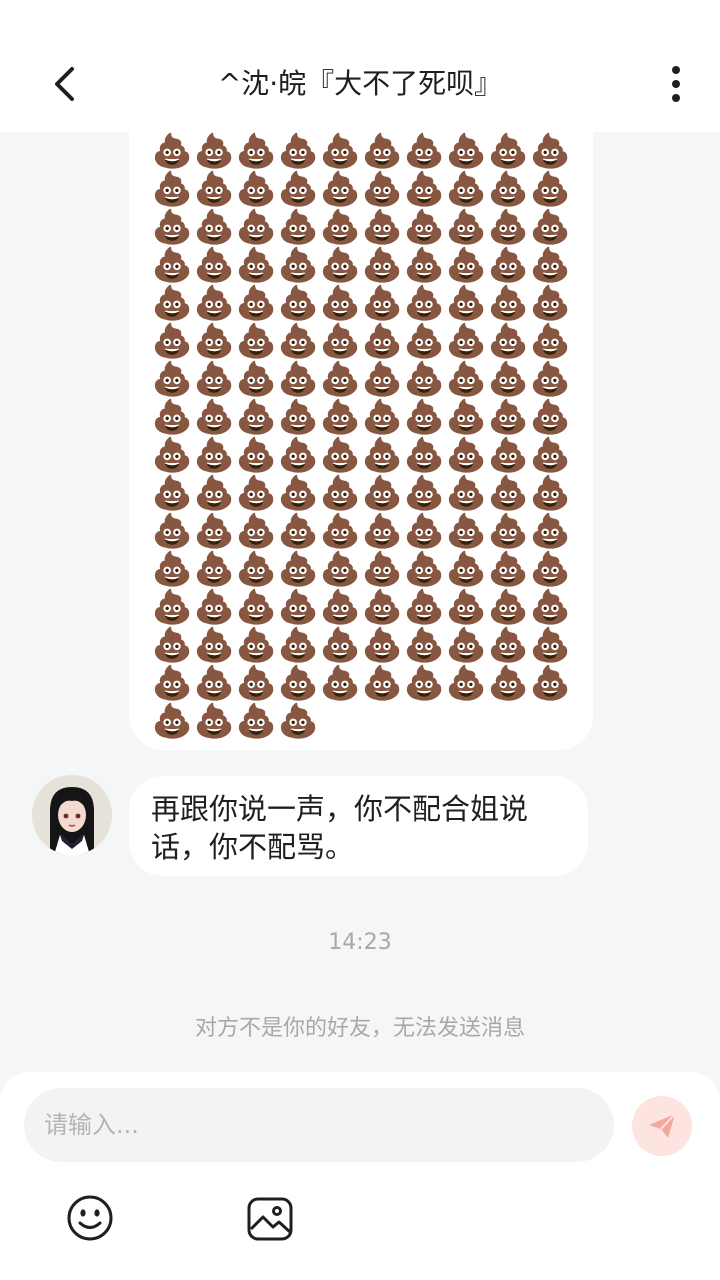  I want to click on text-message-bubble: 再跟你说一声，你不配合姐说话，你不配骂。, so click(358, 826).